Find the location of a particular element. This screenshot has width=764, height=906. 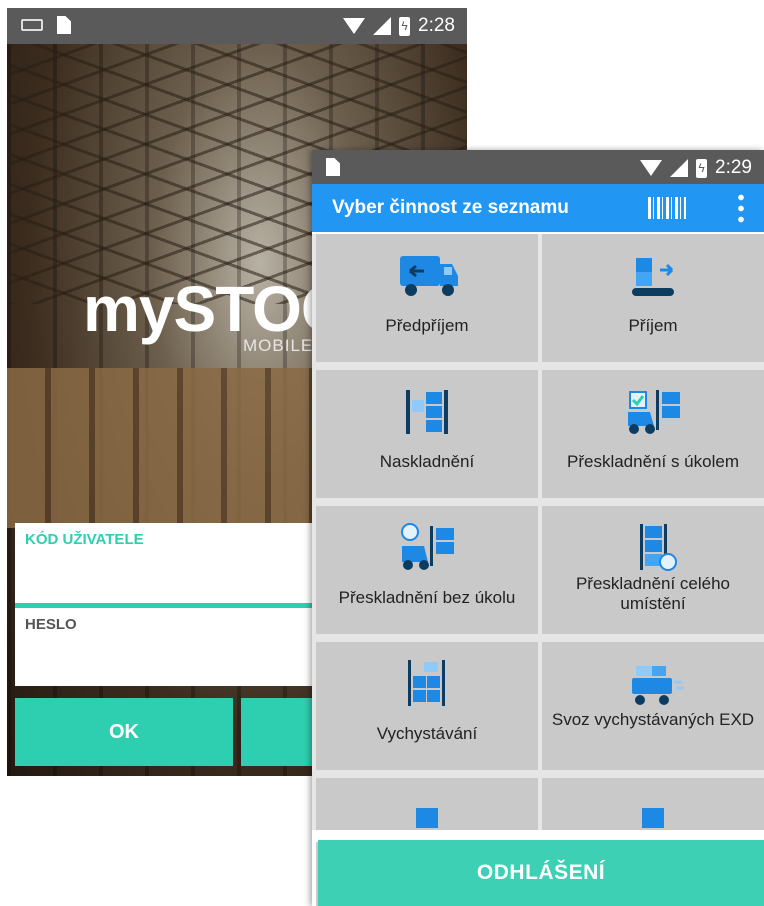

ok-button: OK is located at coordinates (124, 732).